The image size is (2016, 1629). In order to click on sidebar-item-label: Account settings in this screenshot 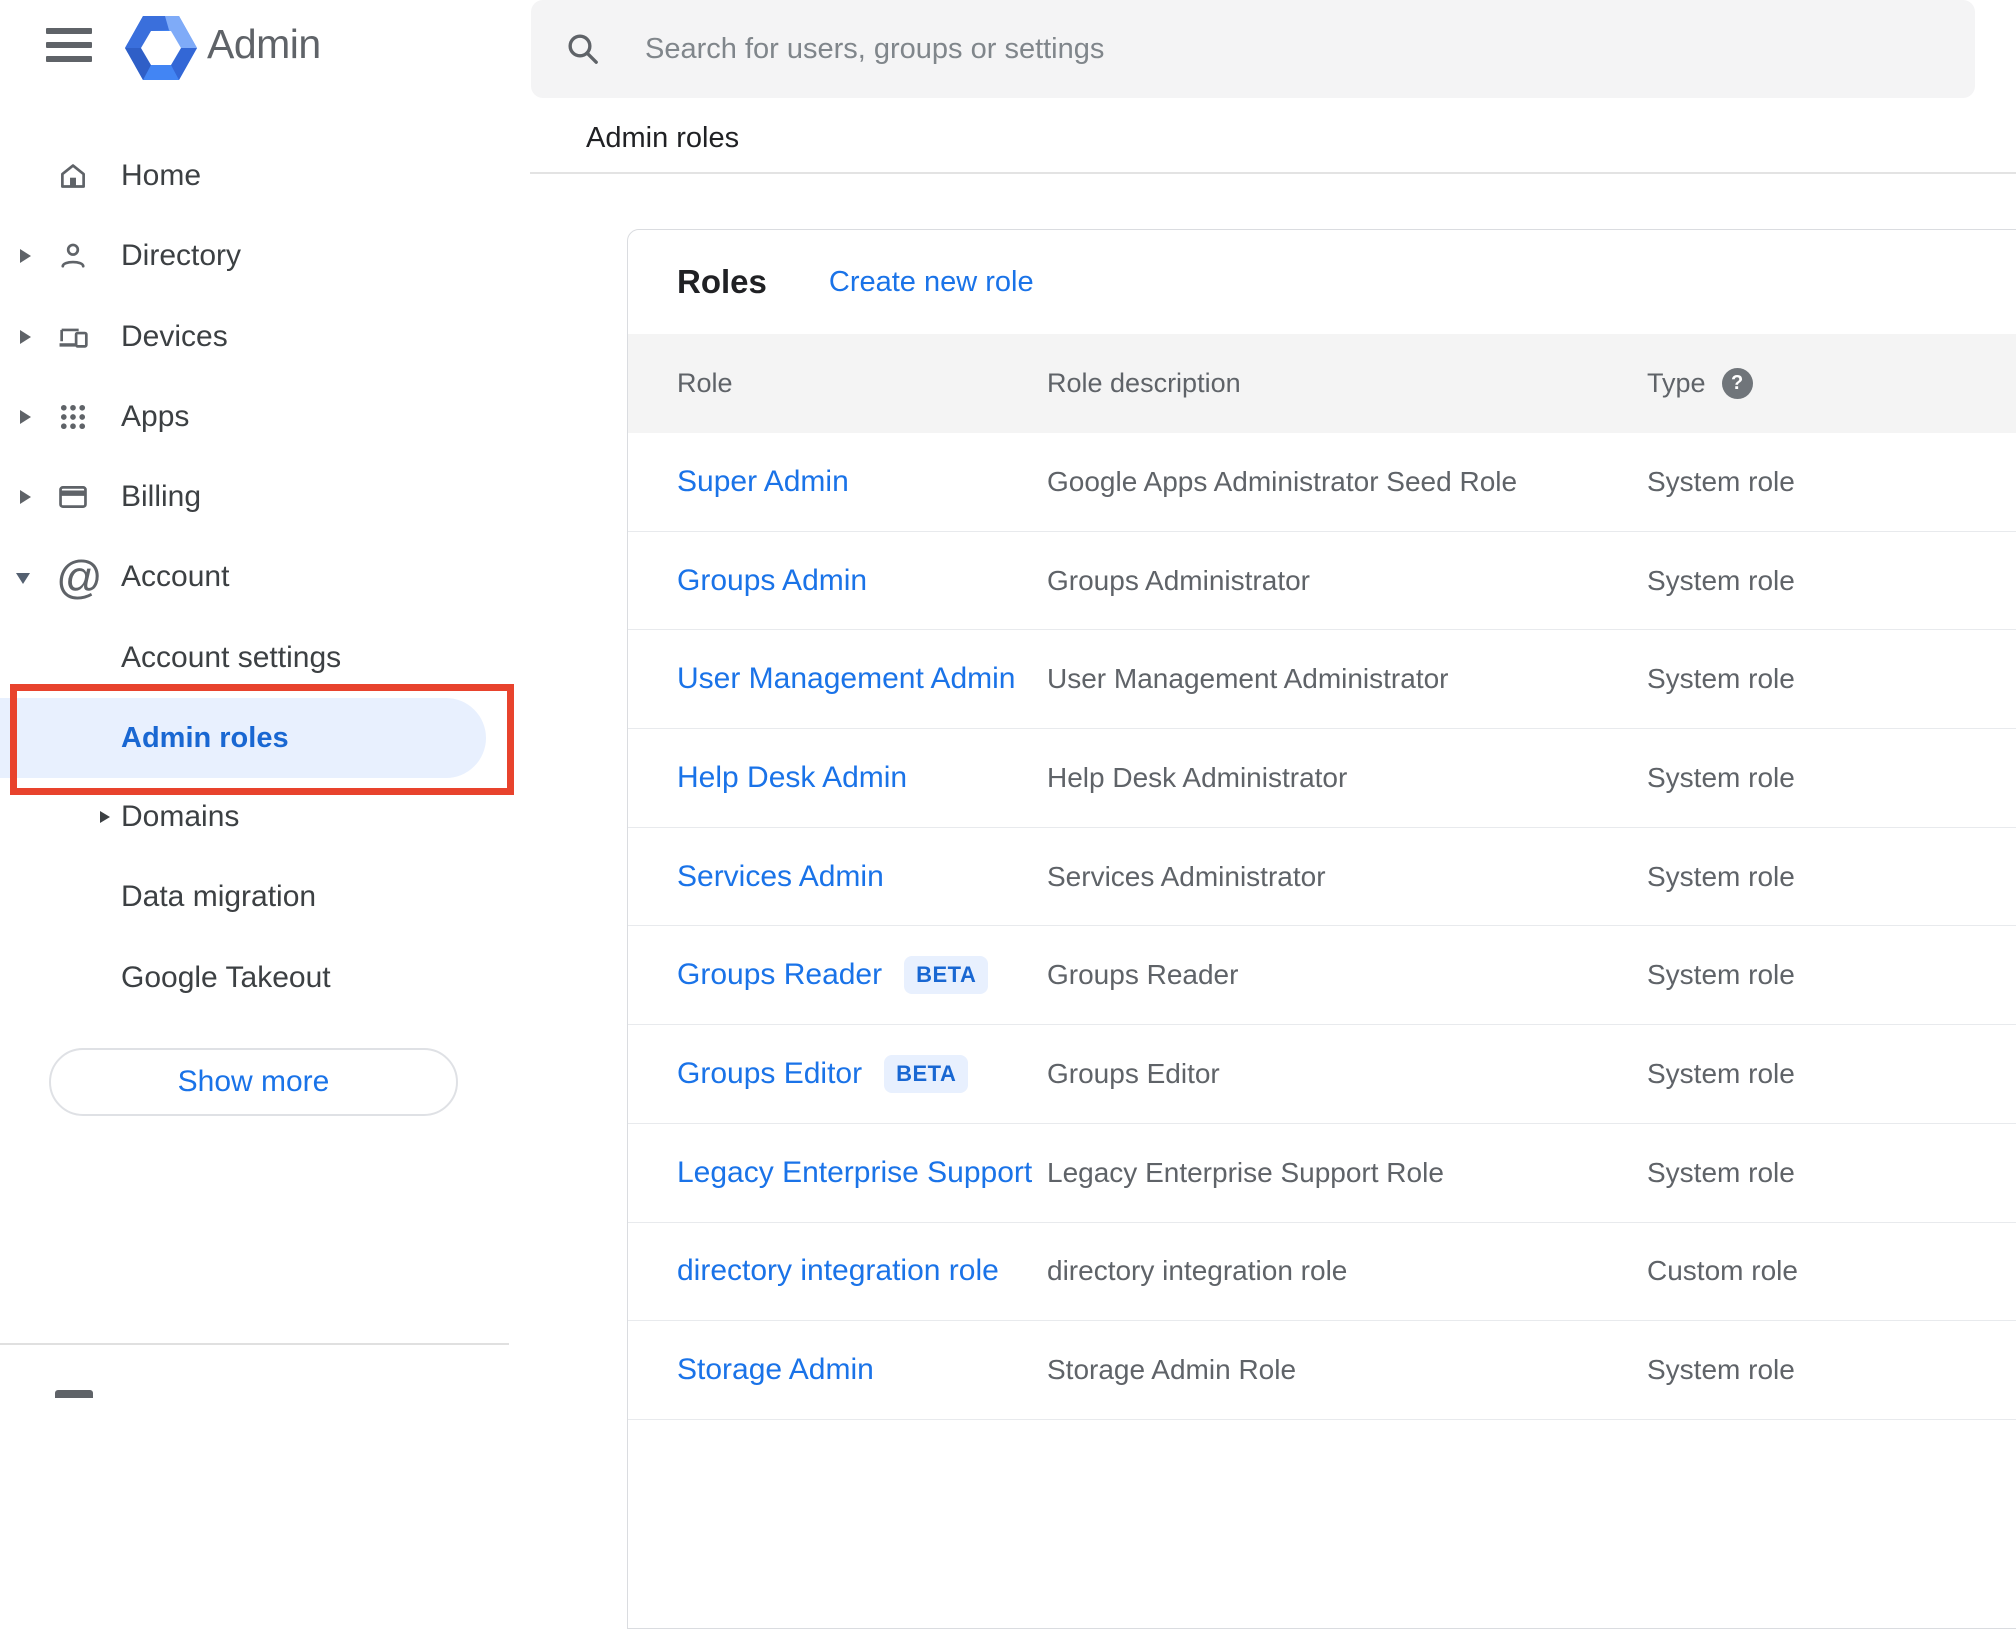, I will do `click(231, 657)`.